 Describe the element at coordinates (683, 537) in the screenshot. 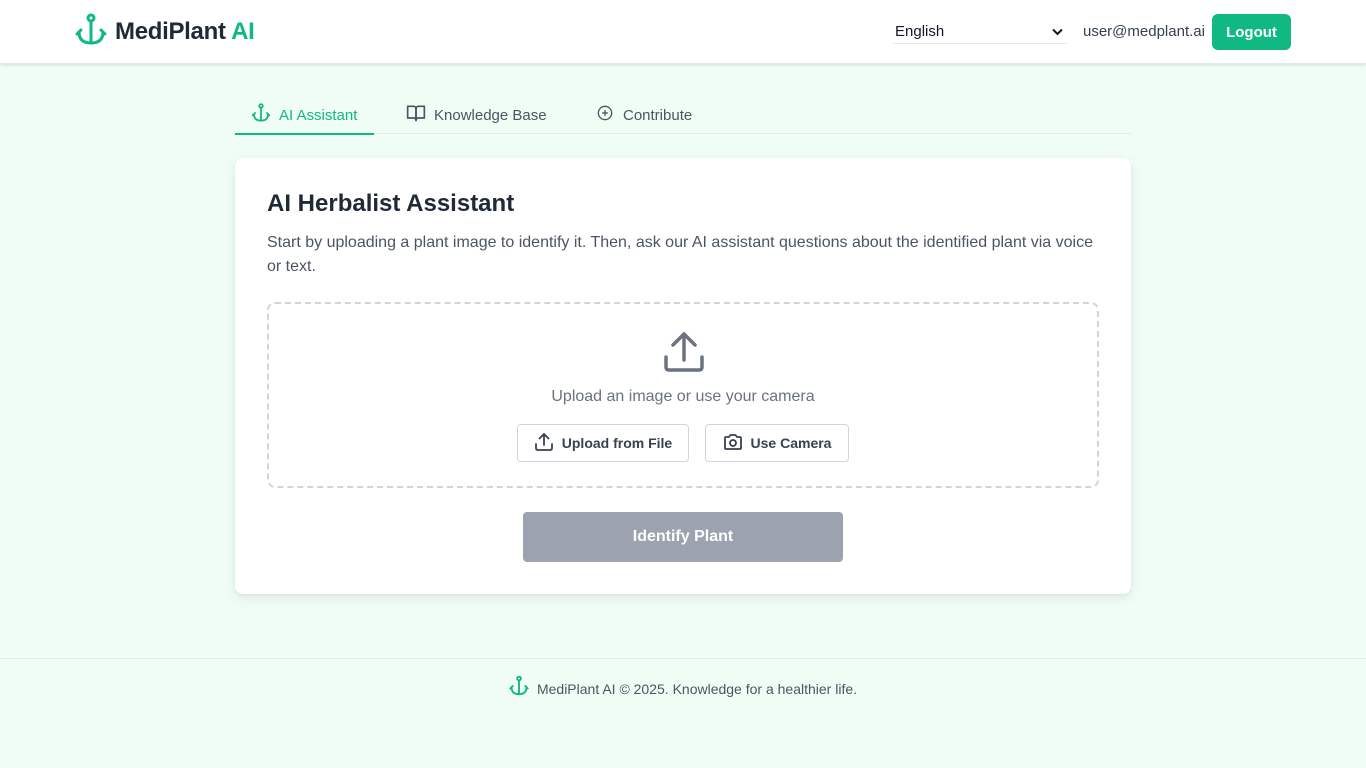

I see `identify-plant-button: Identify Plant` at that location.